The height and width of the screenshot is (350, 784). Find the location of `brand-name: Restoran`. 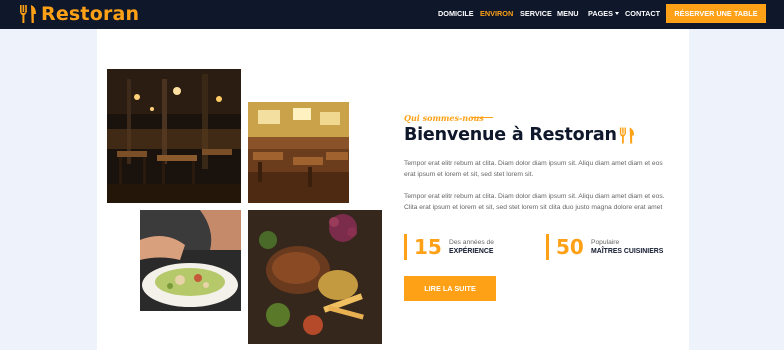

brand-name: Restoran is located at coordinates (90, 14).